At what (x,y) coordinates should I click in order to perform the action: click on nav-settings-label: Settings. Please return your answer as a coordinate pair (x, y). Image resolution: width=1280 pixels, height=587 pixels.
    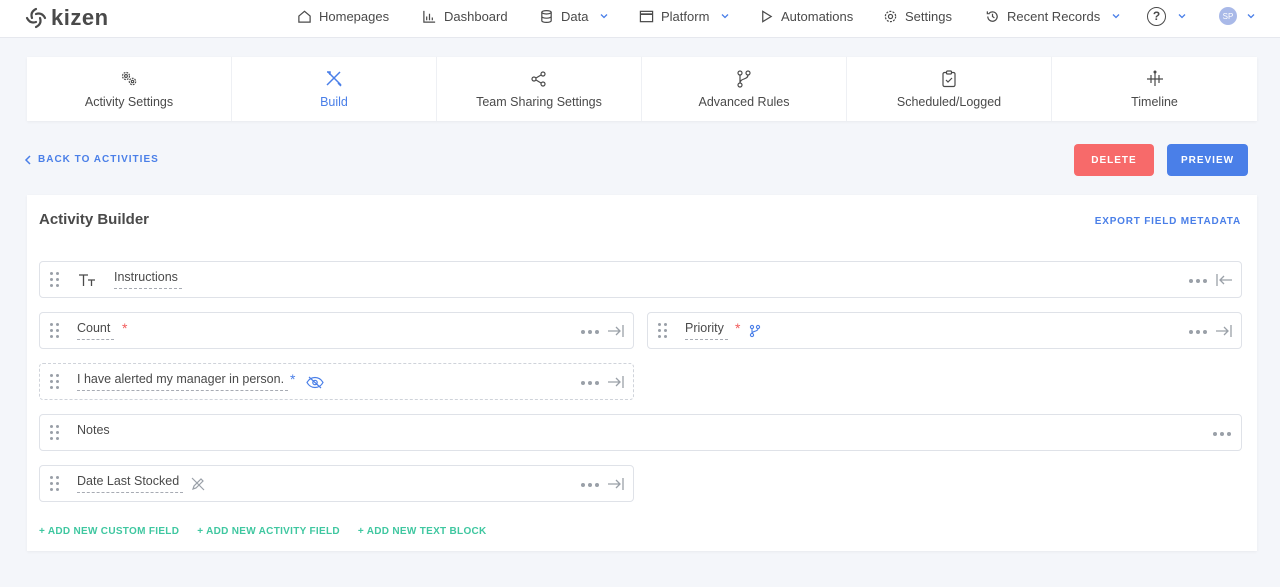
    Looking at the image, I should click on (928, 16).